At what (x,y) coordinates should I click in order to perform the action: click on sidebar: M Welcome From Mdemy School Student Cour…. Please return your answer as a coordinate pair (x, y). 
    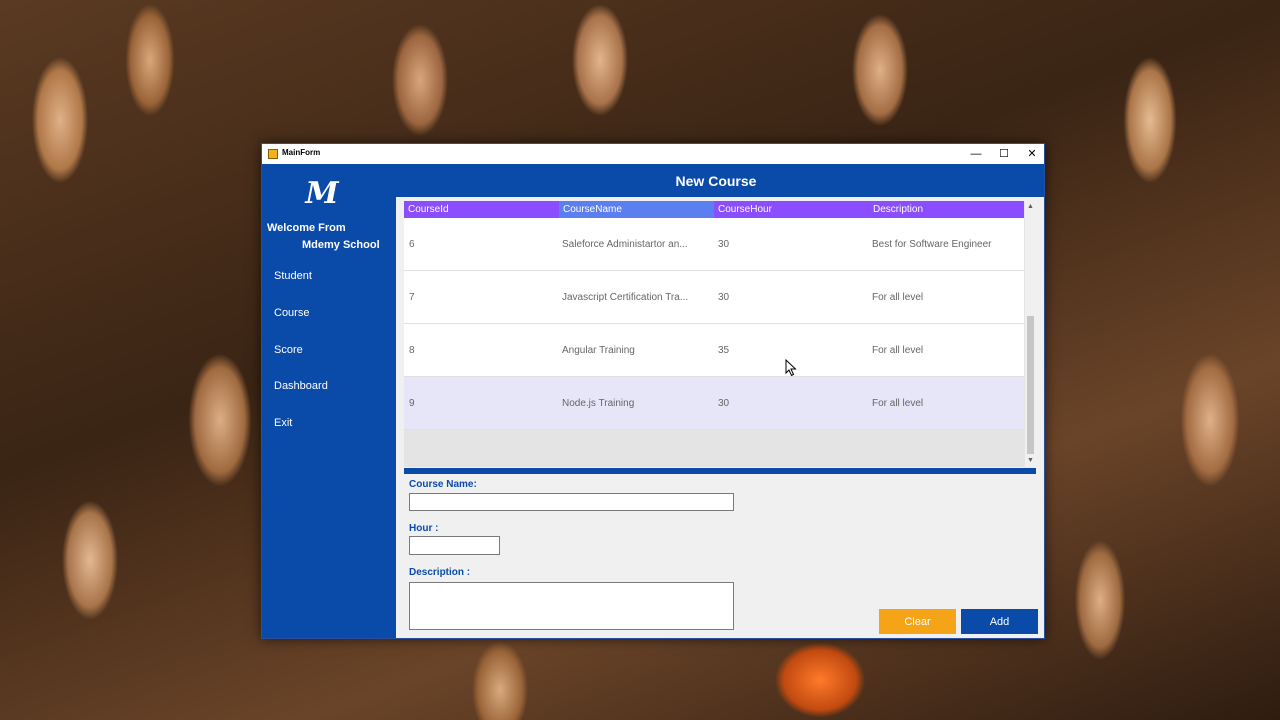
    Looking at the image, I should click on (329, 401).